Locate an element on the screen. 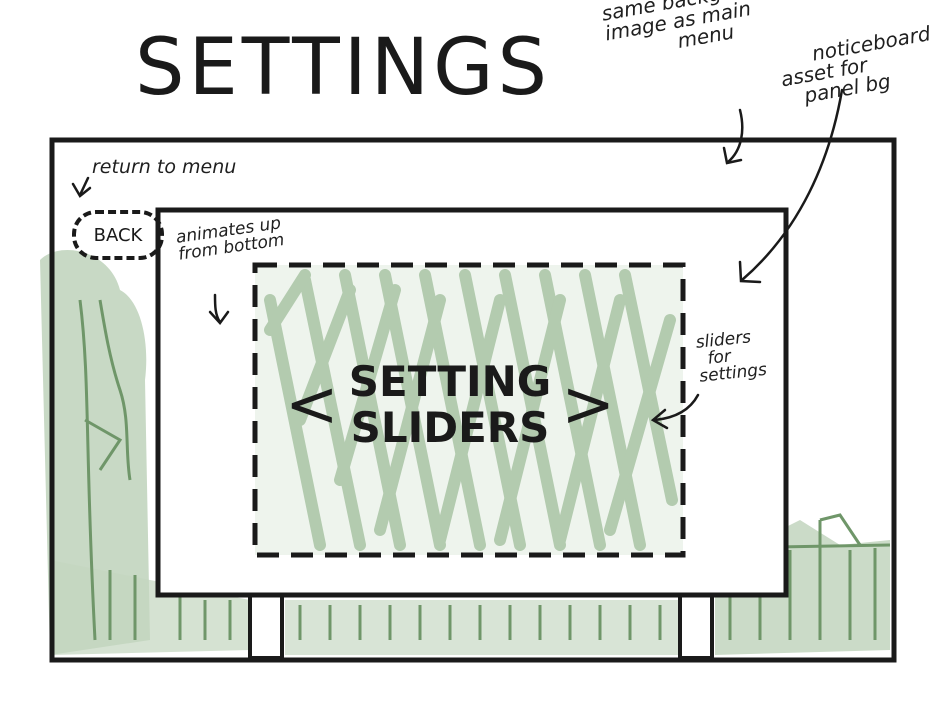 The width and height of the screenshot is (944, 708). chevron-left-icon: < is located at coordinates (312, 405).